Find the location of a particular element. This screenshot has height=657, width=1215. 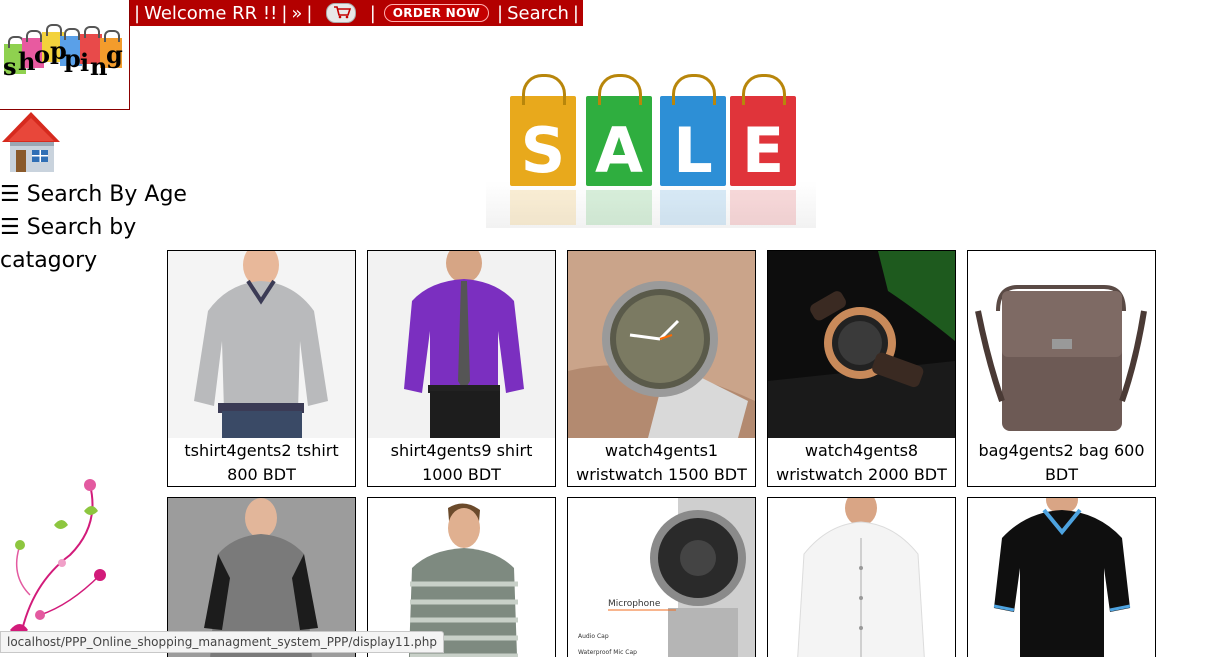

sale-bag: S is located at coordinates (543, 130).